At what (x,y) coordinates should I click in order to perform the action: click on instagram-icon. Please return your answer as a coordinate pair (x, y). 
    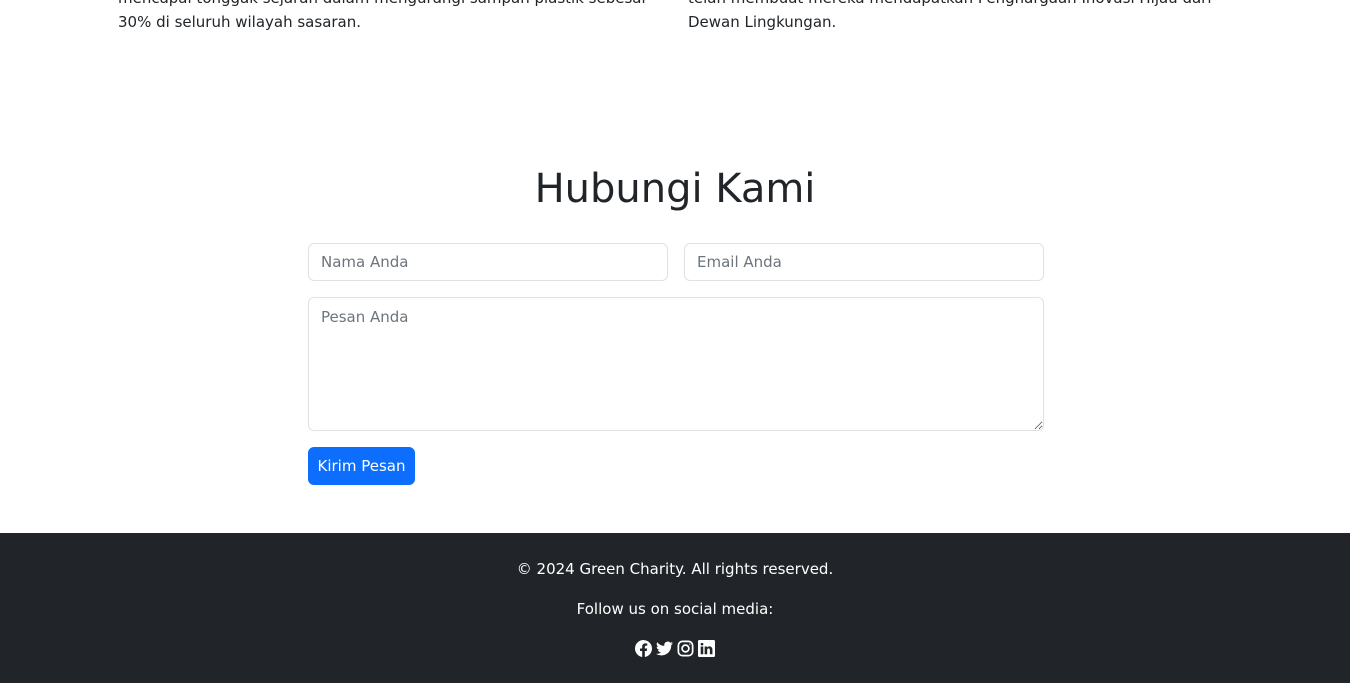
    Looking at the image, I should click on (685, 648).